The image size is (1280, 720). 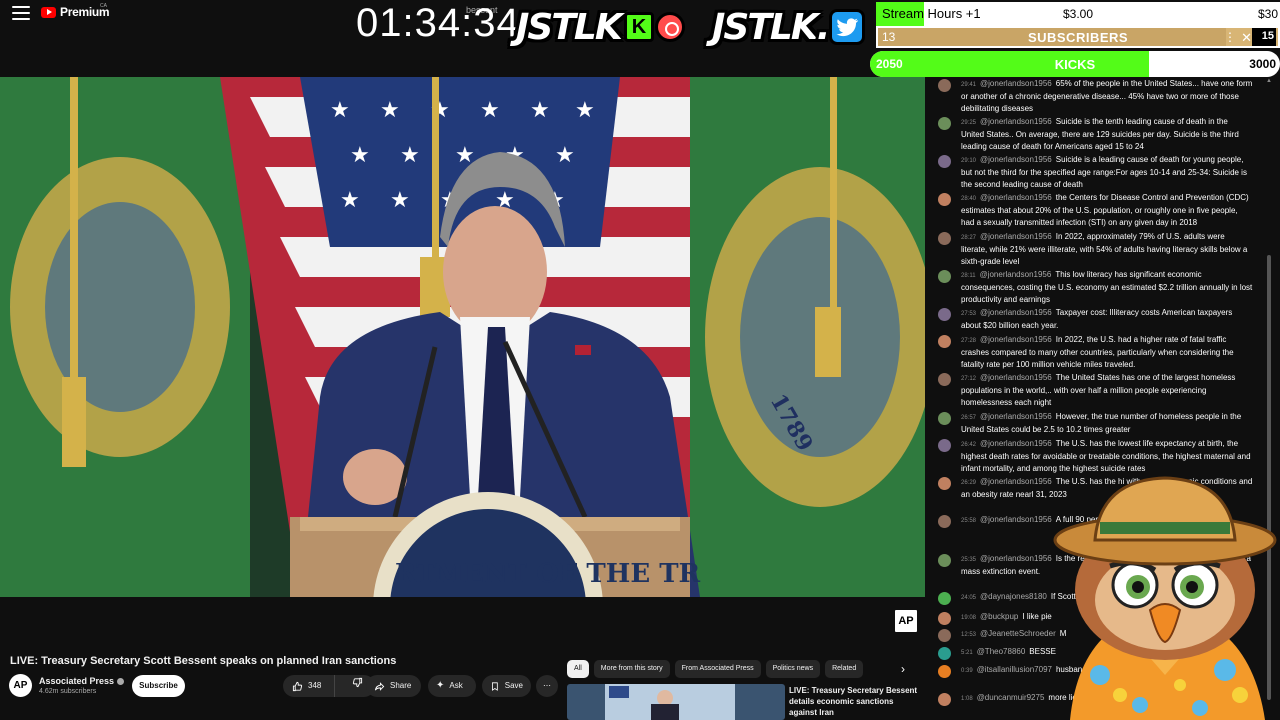 What do you see at coordinates (999, 616) in the screenshot?
I see `chat-author: @buckpup` at bounding box center [999, 616].